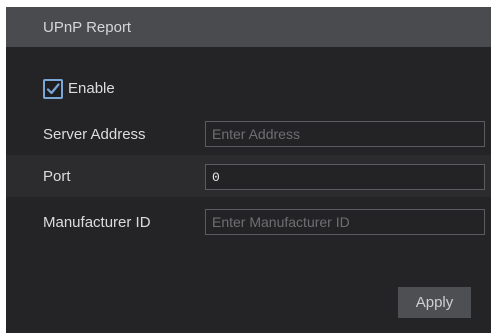 This screenshot has height=333, width=491. I want to click on enable-checkbox, so click(53, 89).